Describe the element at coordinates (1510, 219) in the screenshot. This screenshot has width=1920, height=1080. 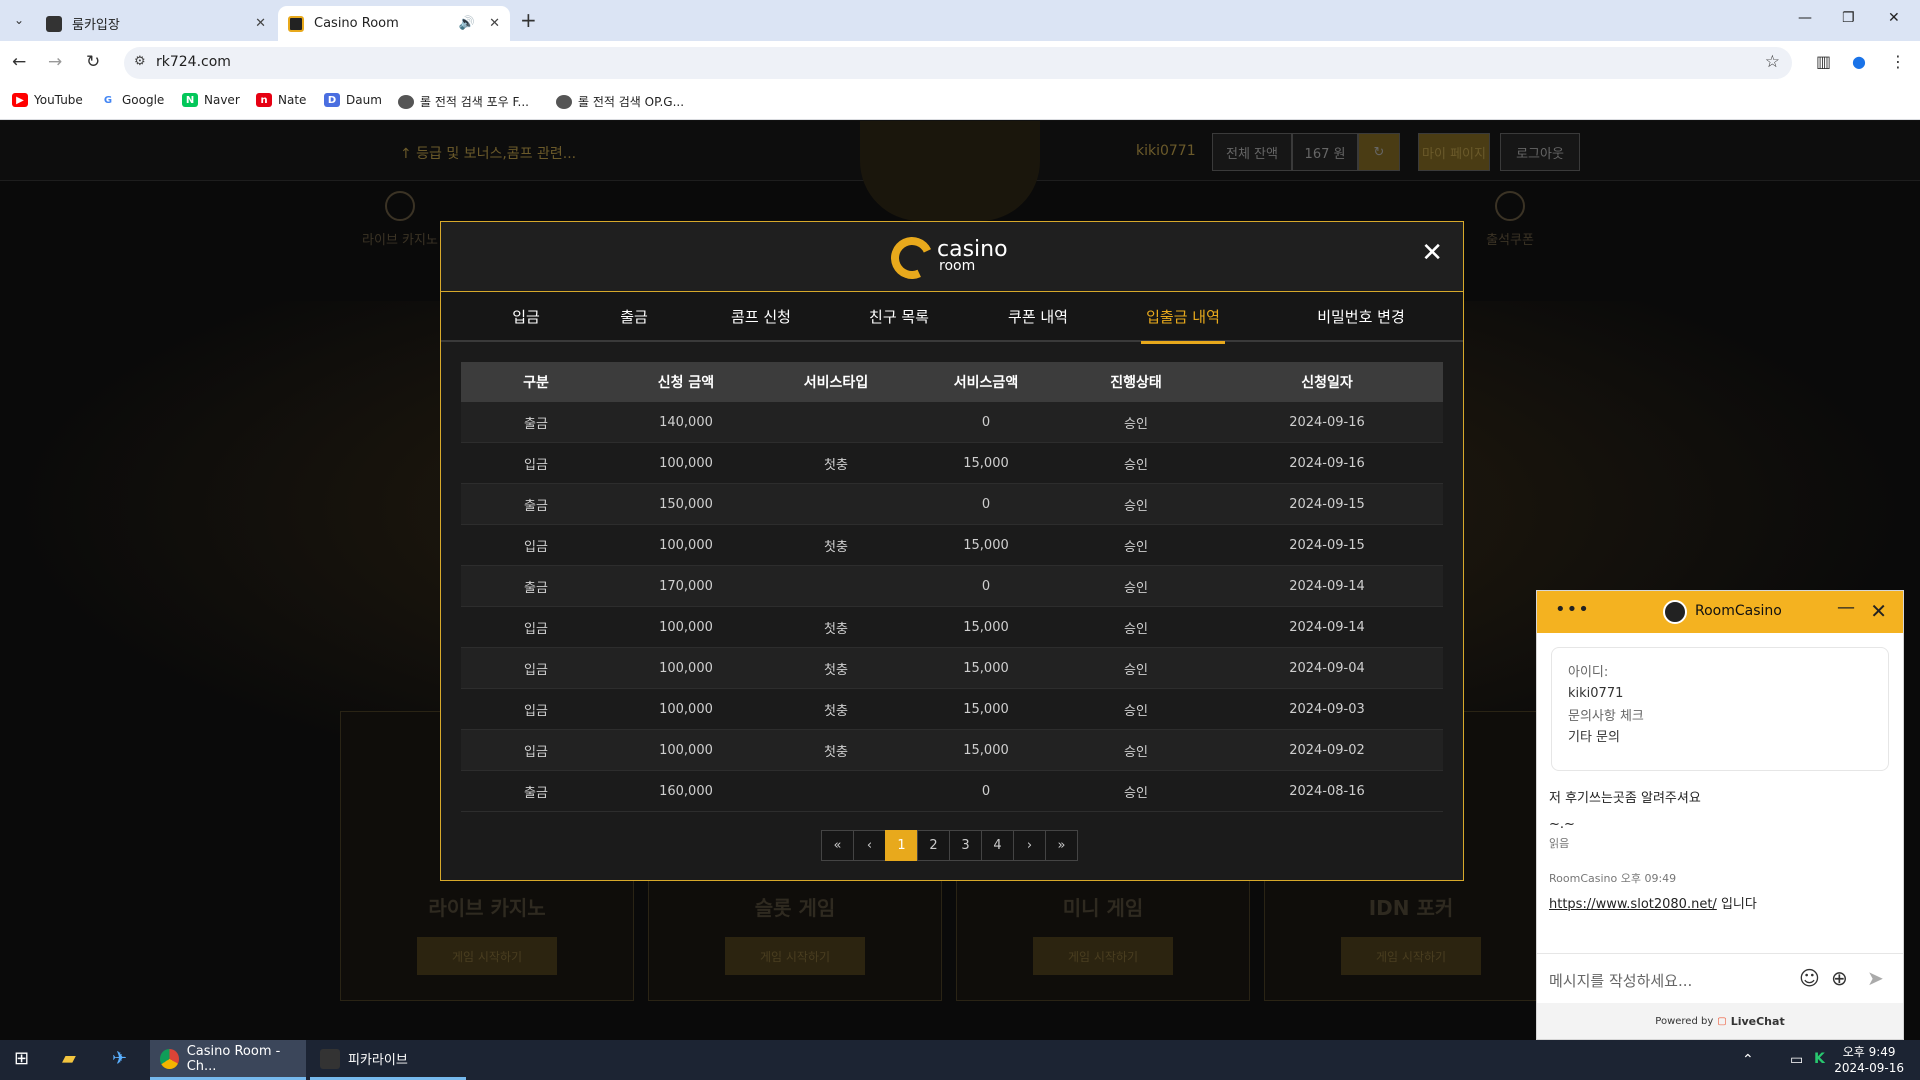
I see `nav-attendance-coupon: 출석쿠폰` at that location.